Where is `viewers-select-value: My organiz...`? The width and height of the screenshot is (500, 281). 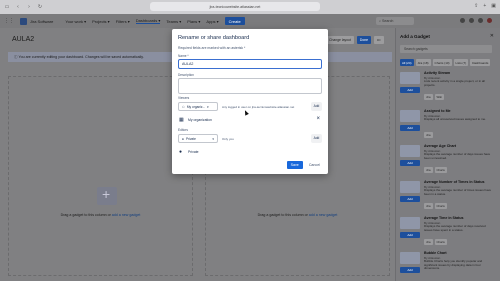
viewers-select-value: My organiz... is located at coordinates (196, 106).